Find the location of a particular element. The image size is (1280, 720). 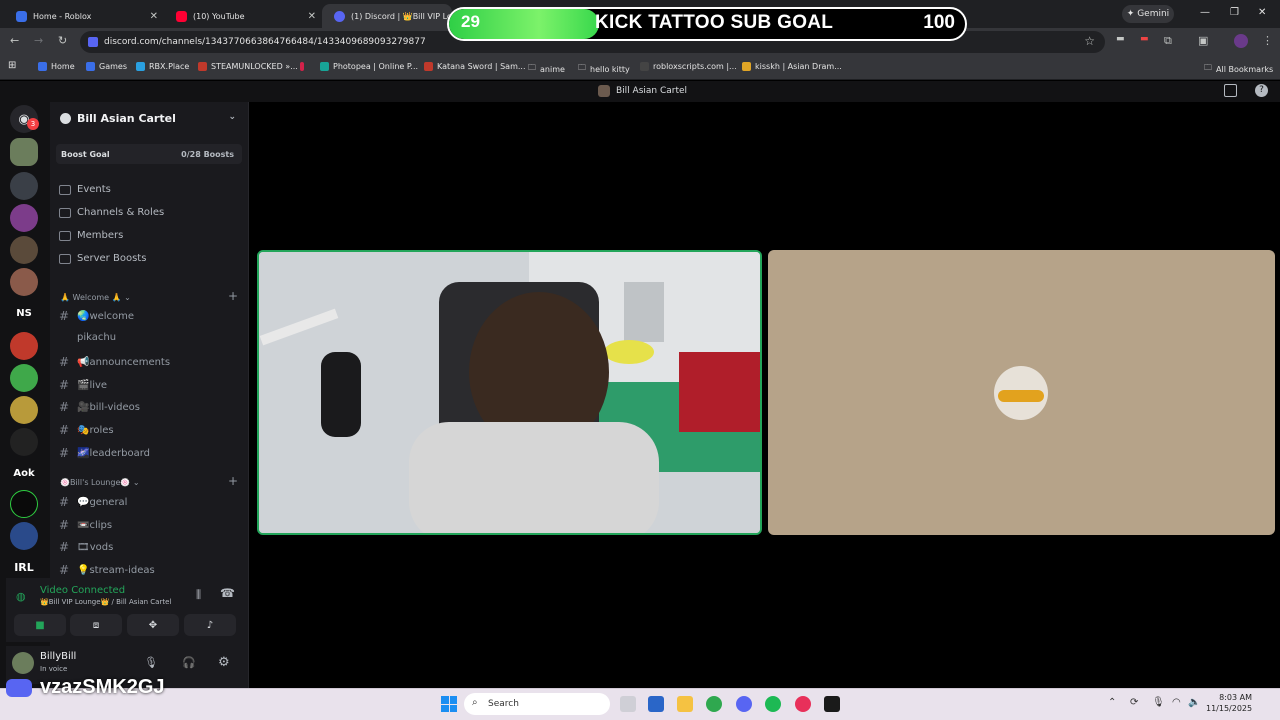

tab-roblox: Home - Roblox ✕ is located at coordinates (84, 16).